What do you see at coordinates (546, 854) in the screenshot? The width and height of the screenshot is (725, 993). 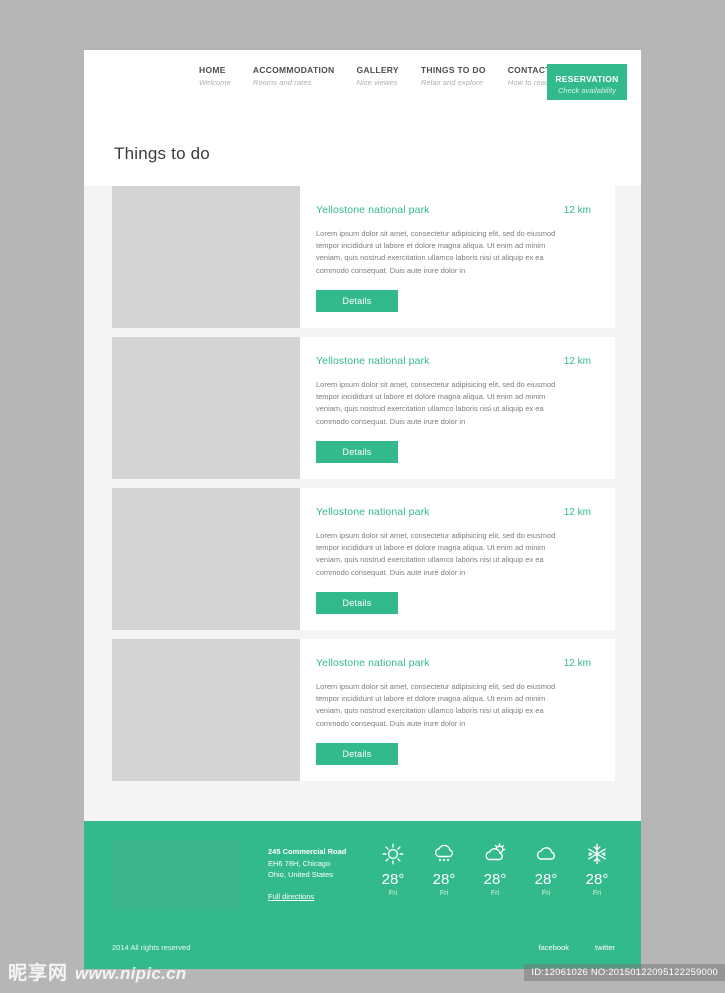 I see `cloud-icon` at bounding box center [546, 854].